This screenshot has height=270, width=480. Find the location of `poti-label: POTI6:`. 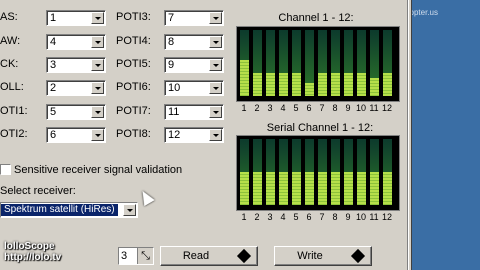

poti-label: POTI6: is located at coordinates (133, 87).